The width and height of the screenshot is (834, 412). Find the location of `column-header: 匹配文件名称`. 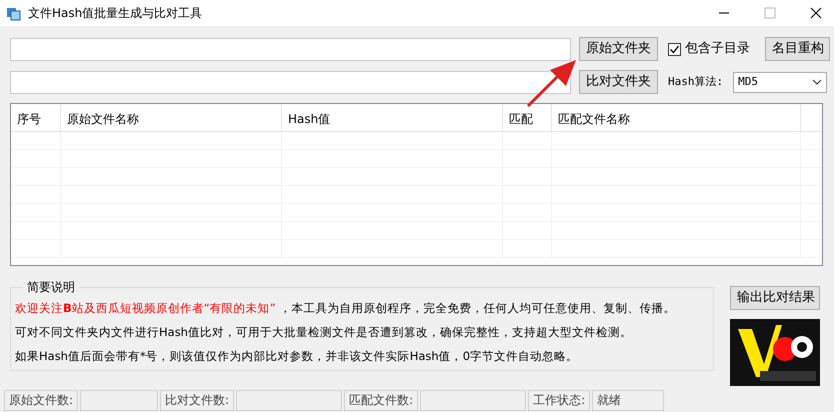

column-header: 匹配文件名称 is located at coordinates (676, 117).